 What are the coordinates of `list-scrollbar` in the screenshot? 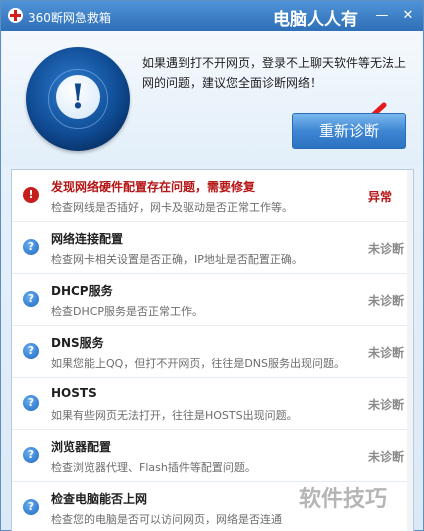 It's located at (410, 350).